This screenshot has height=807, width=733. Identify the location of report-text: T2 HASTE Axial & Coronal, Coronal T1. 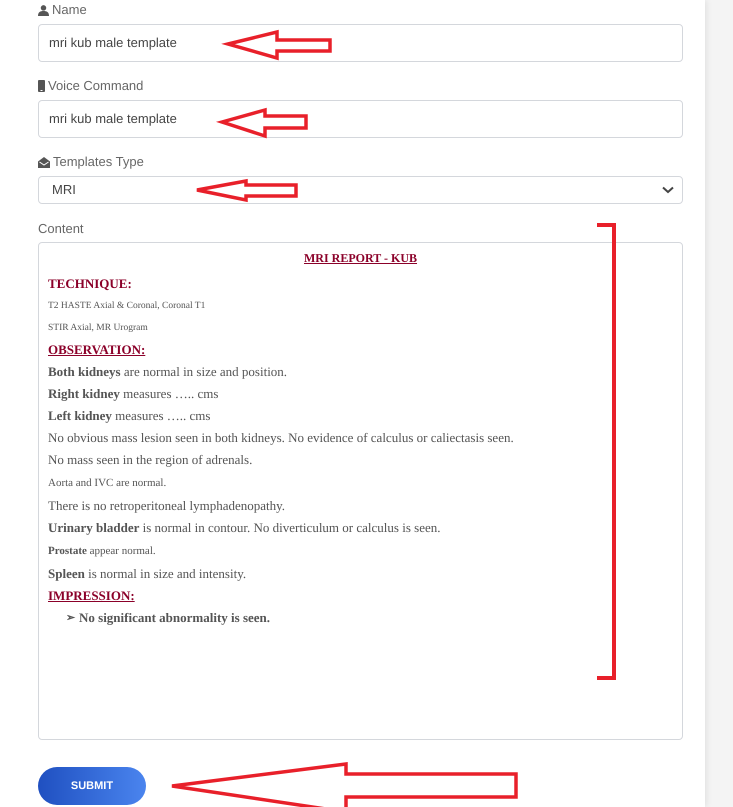
(127, 306).